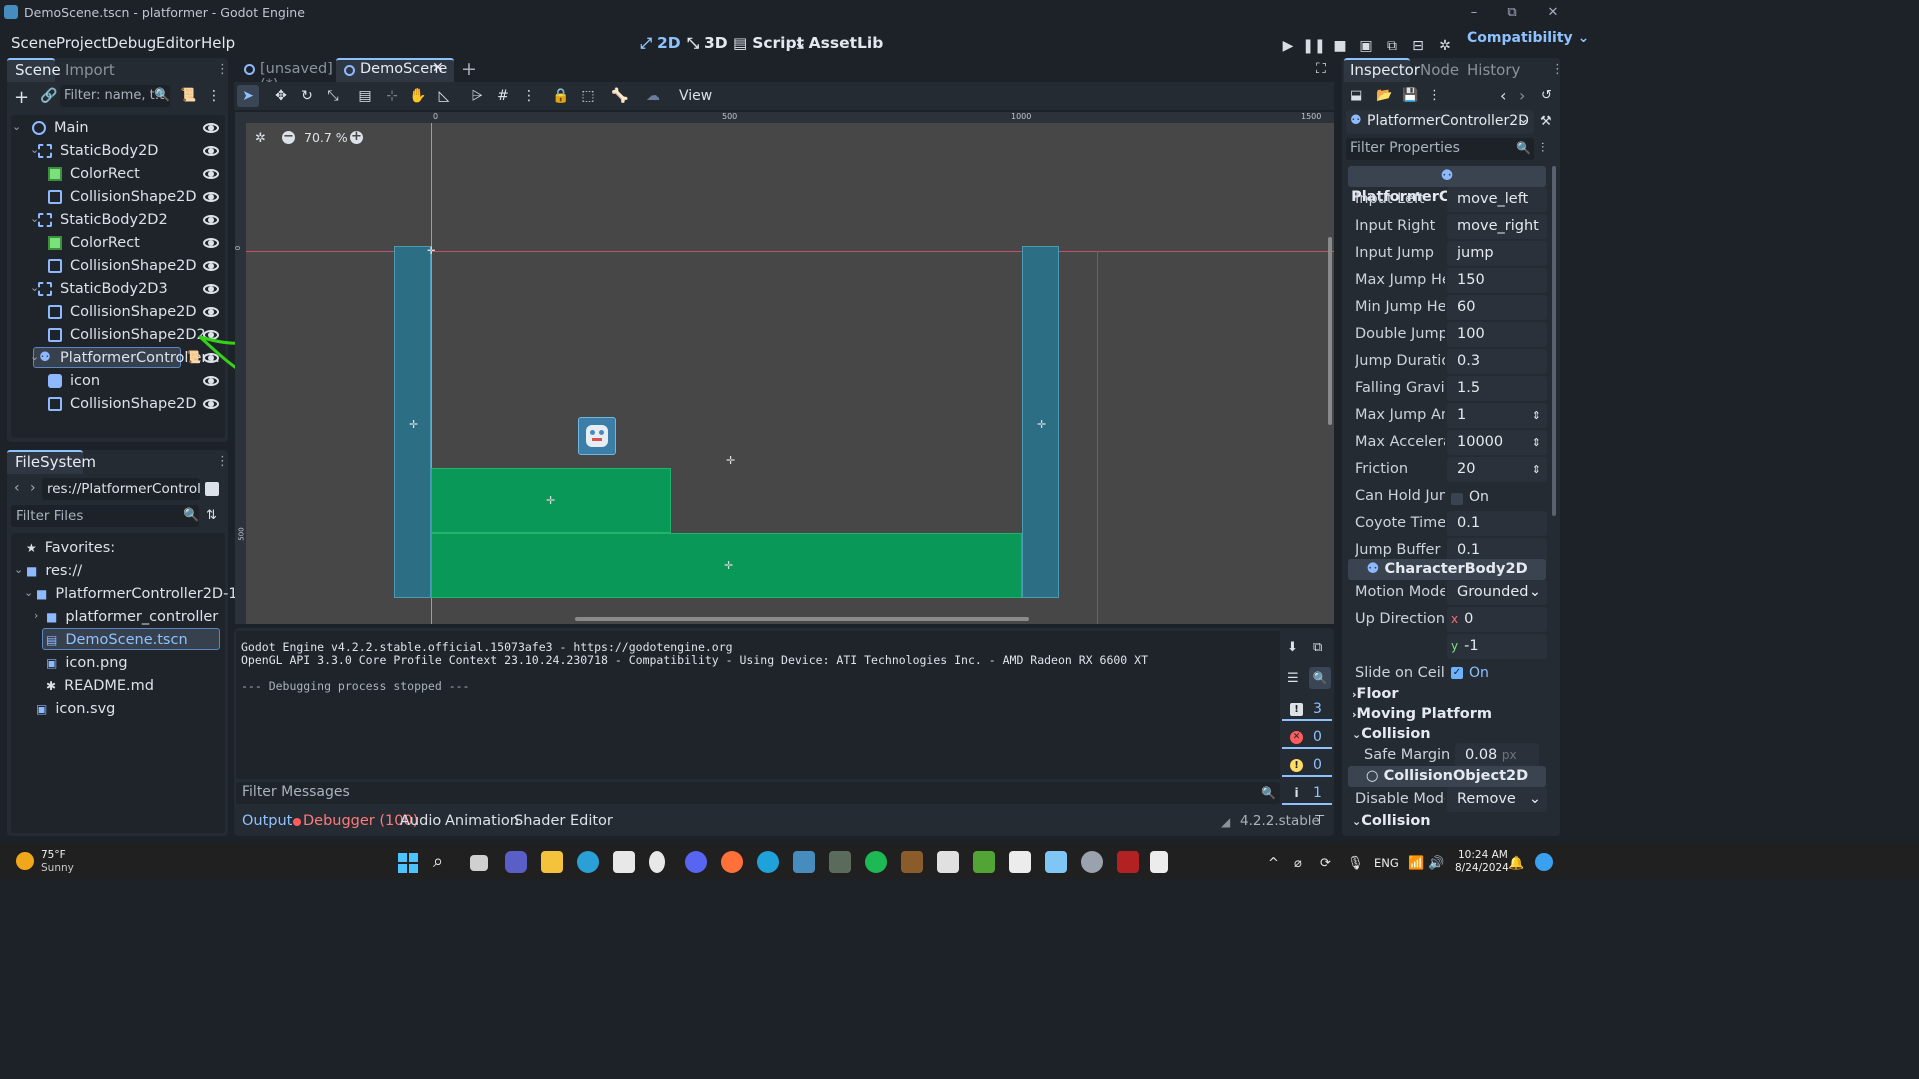 The height and width of the screenshot is (1079, 1919). What do you see at coordinates (768, 43) in the screenshot?
I see `workspace-script-button: ▤ Script` at bounding box center [768, 43].